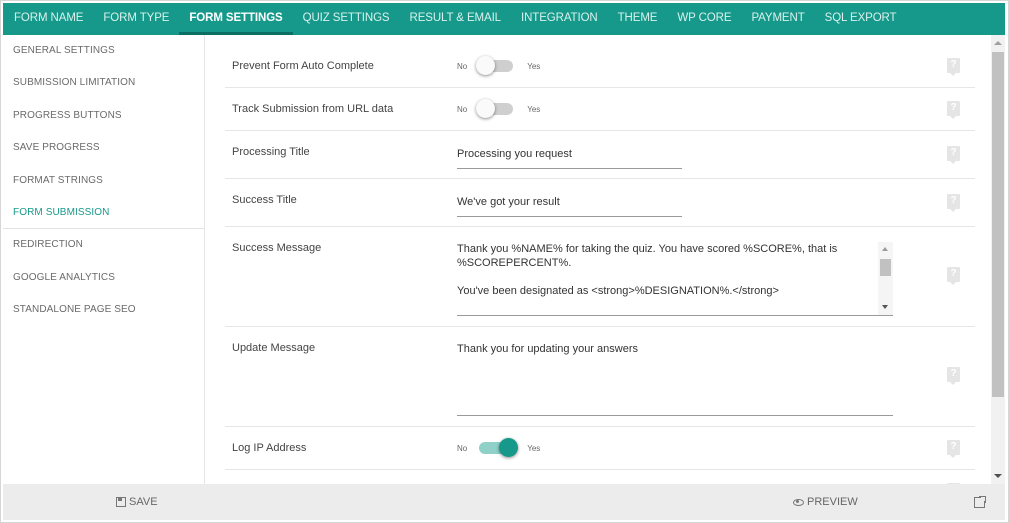  Describe the element at coordinates (271, 152) in the screenshot. I see `processing-title-label: Processing Title` at that location.